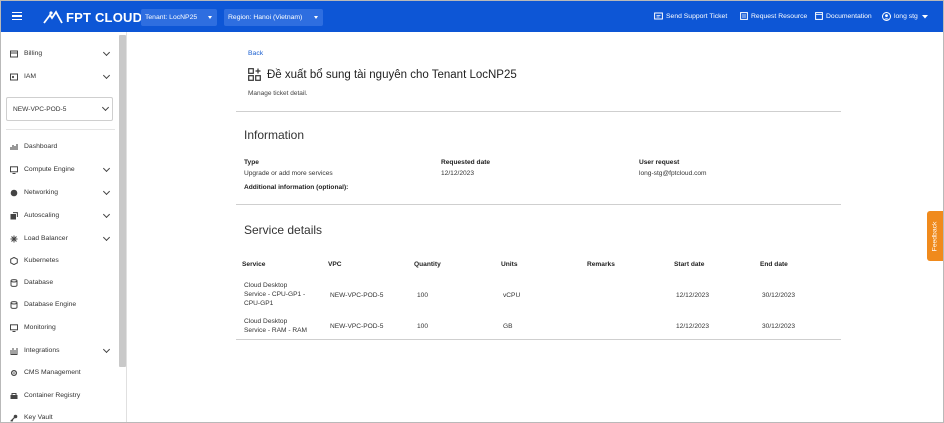 This screenshot has height=423, width=944. What do you see at coordinates (40, 327) in the screenshot?
I see `sidebar-item-label: Monitoring` at bounding box center [40, 327].